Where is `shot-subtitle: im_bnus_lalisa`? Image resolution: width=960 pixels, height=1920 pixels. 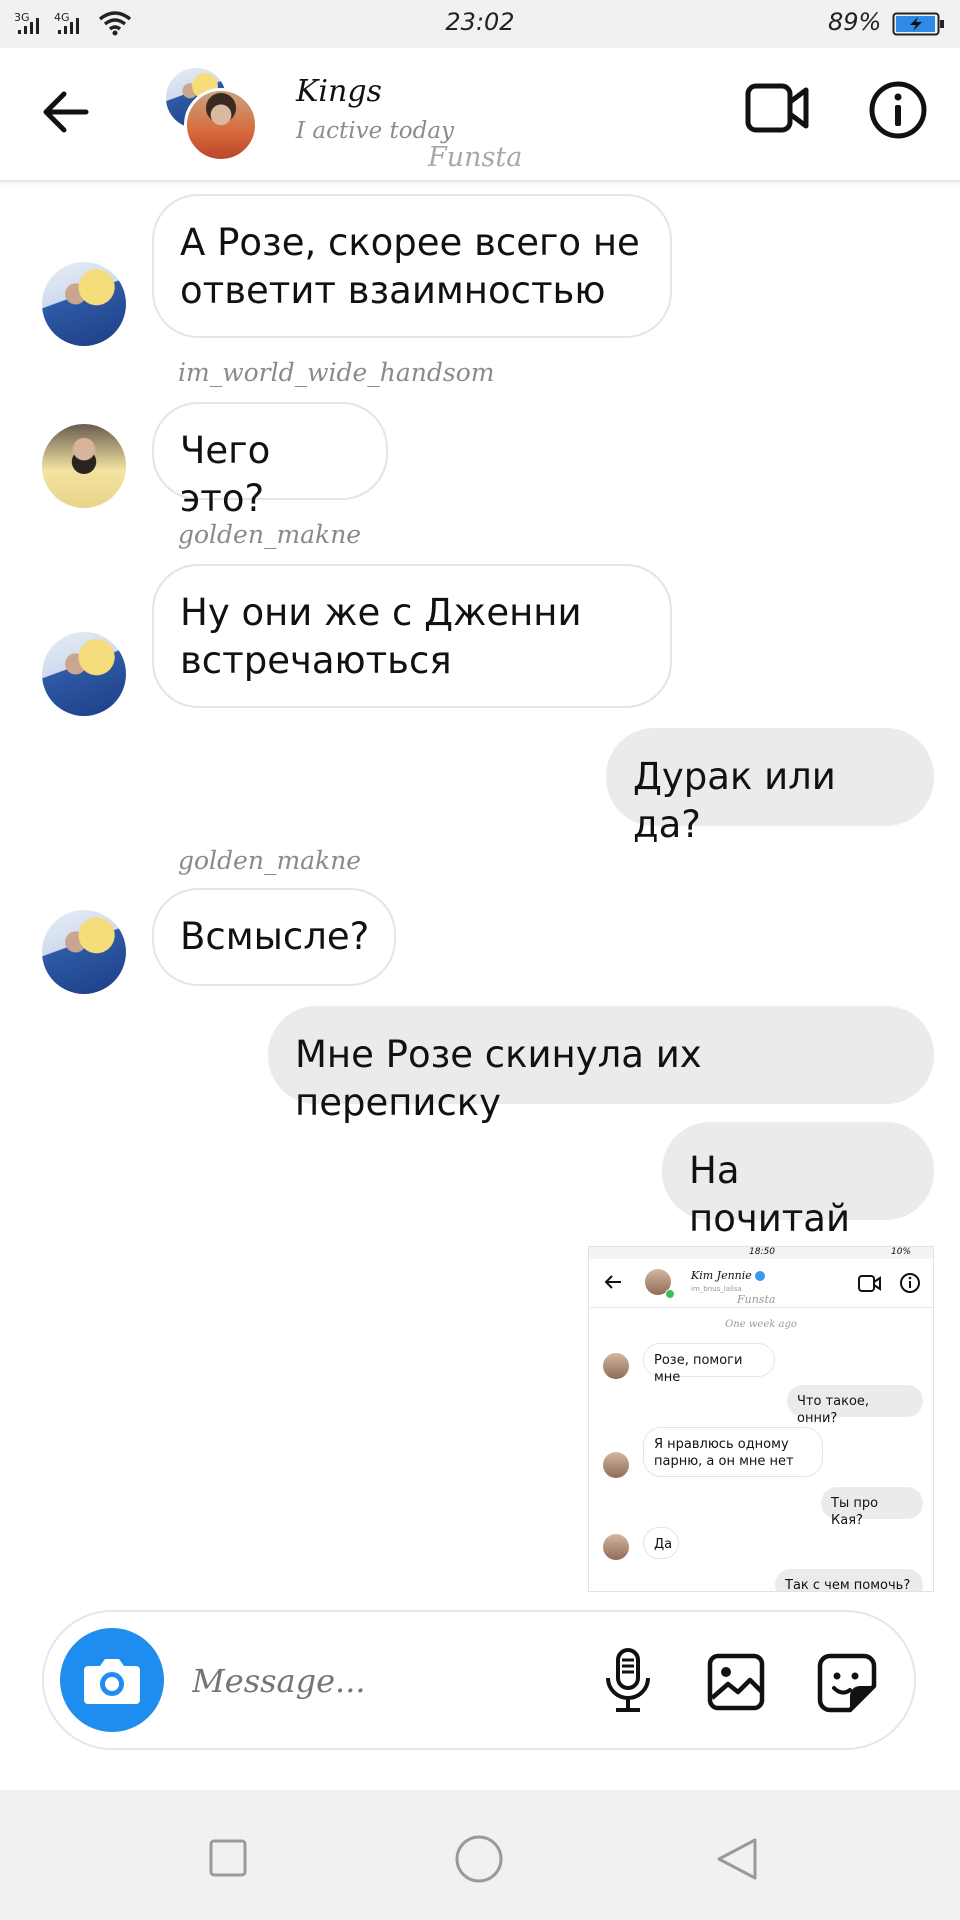
shot-subtitle: im_bnus_lalisa is located at coordinates (716, 1289).